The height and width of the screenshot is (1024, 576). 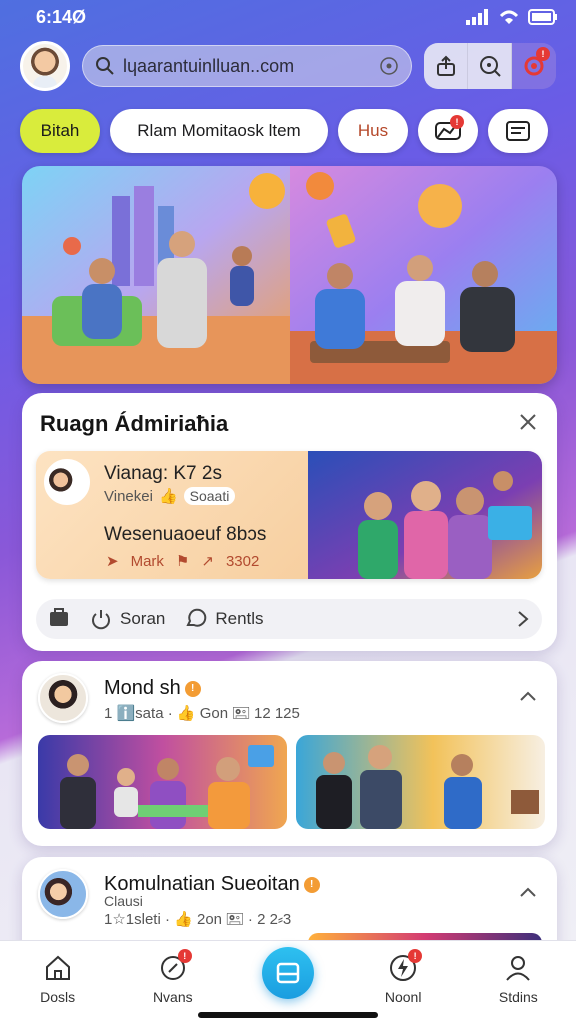 I want to click on nav-noonl-label: Noonl, so click(x=403, y=997).